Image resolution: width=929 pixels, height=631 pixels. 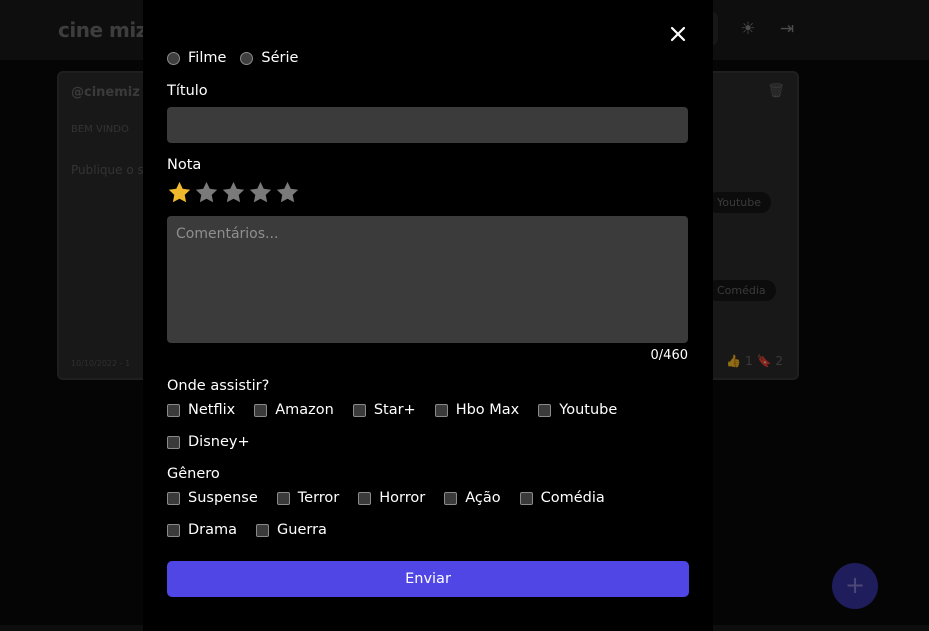 I want to click on close-icon, so click(x=678, y=34).